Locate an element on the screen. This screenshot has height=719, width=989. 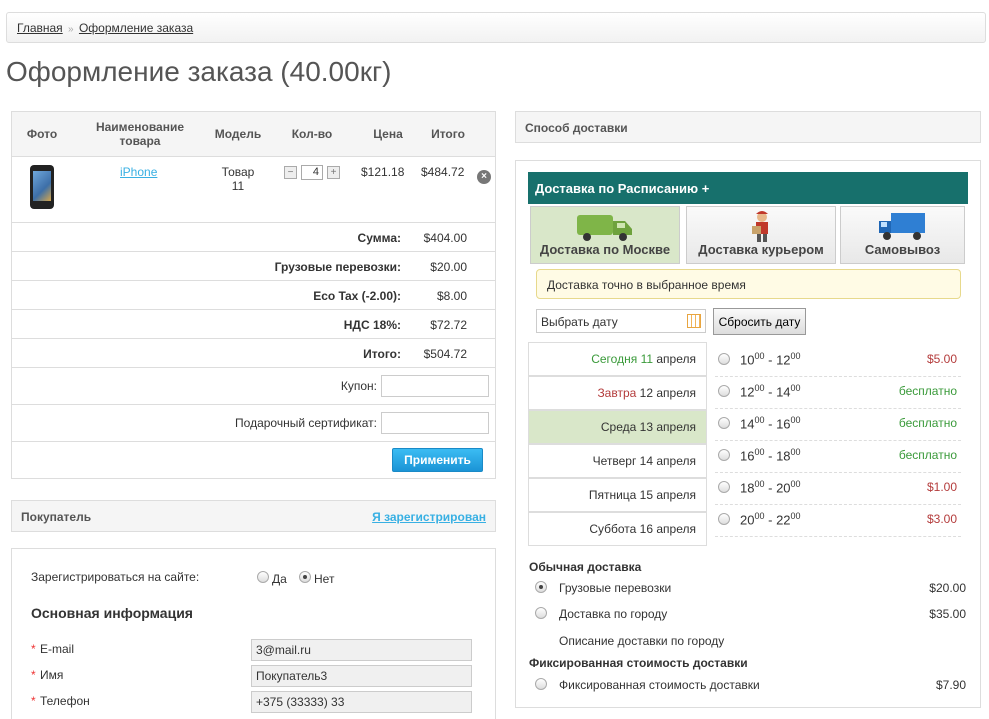
day-item: Суббота 16 апреля is located at coordinates (617, 529).